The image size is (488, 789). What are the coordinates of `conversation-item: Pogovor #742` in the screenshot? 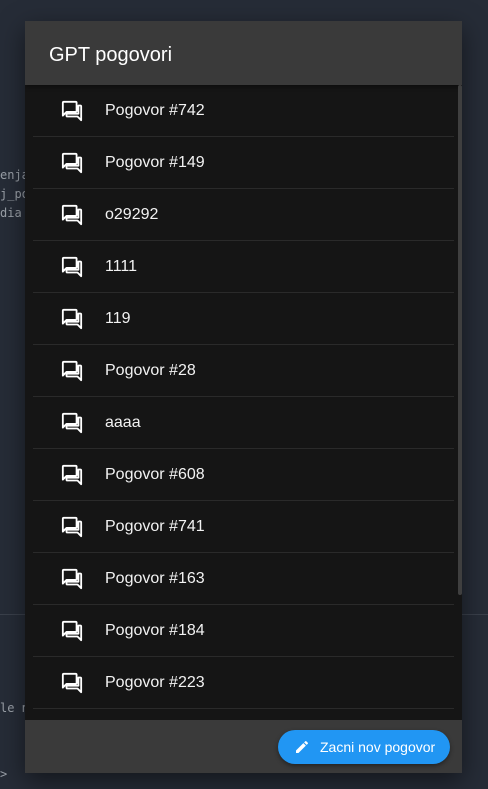 It's located at (243, 111).